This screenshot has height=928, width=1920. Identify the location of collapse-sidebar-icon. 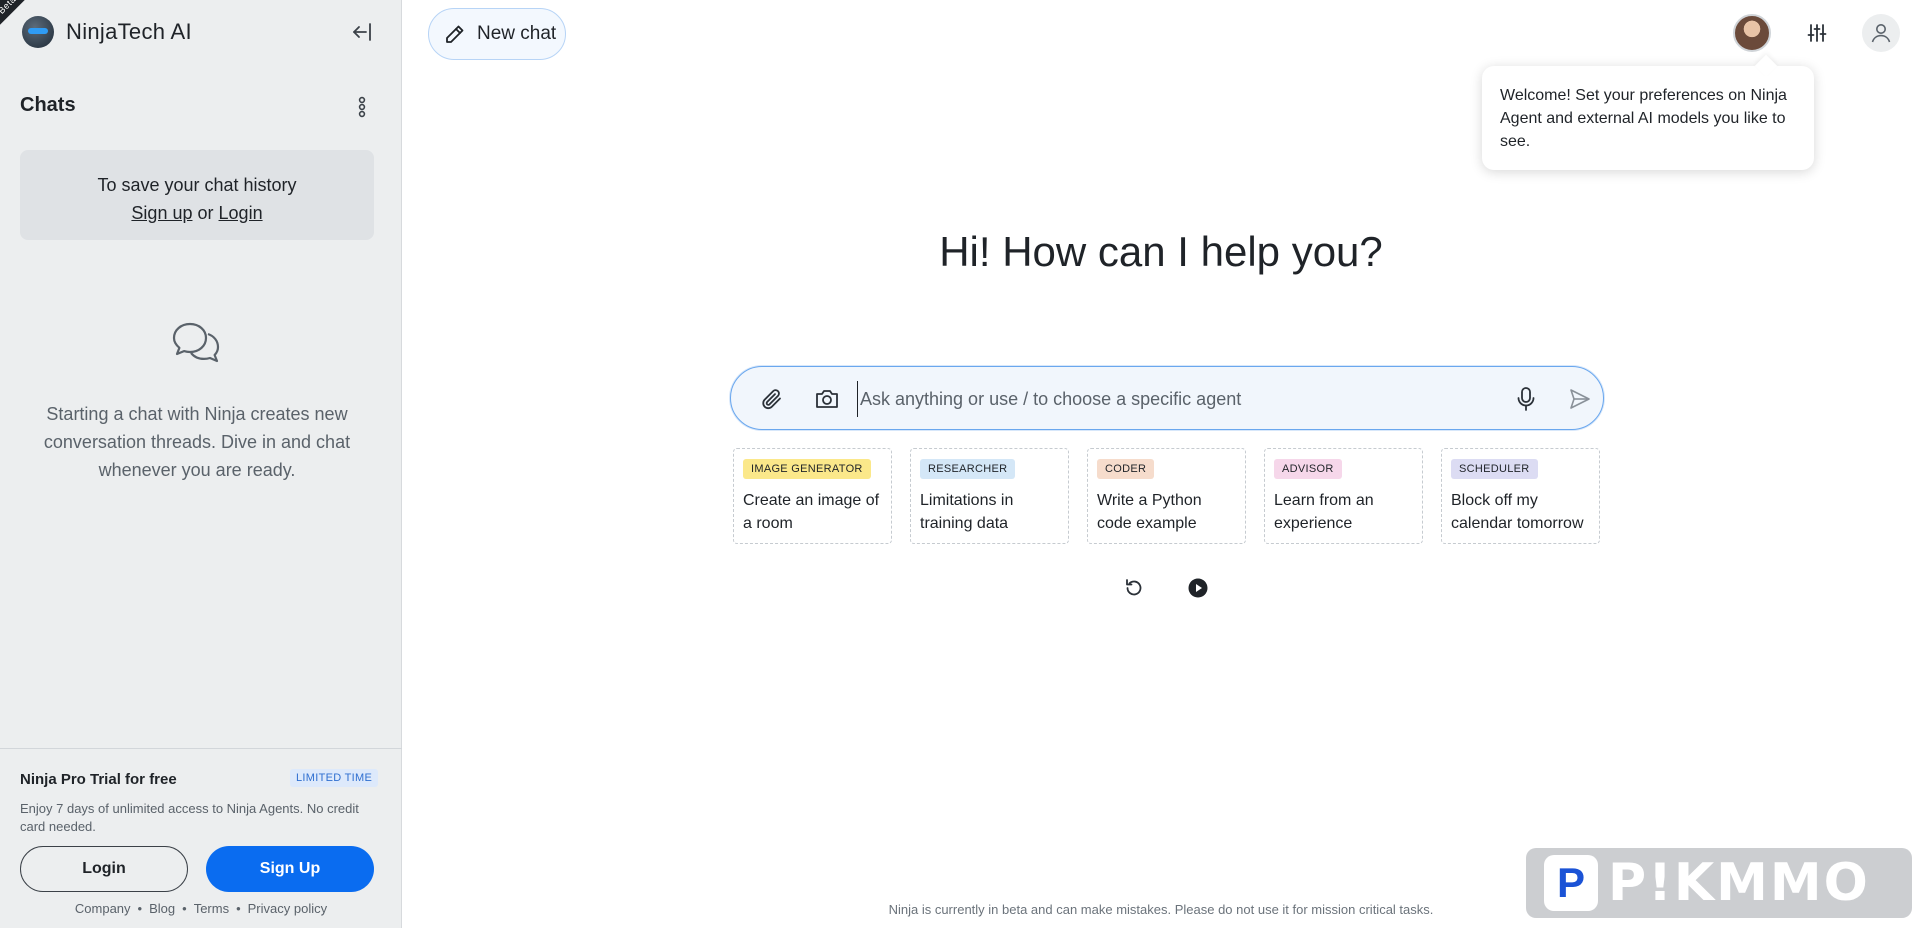
(362, 32).